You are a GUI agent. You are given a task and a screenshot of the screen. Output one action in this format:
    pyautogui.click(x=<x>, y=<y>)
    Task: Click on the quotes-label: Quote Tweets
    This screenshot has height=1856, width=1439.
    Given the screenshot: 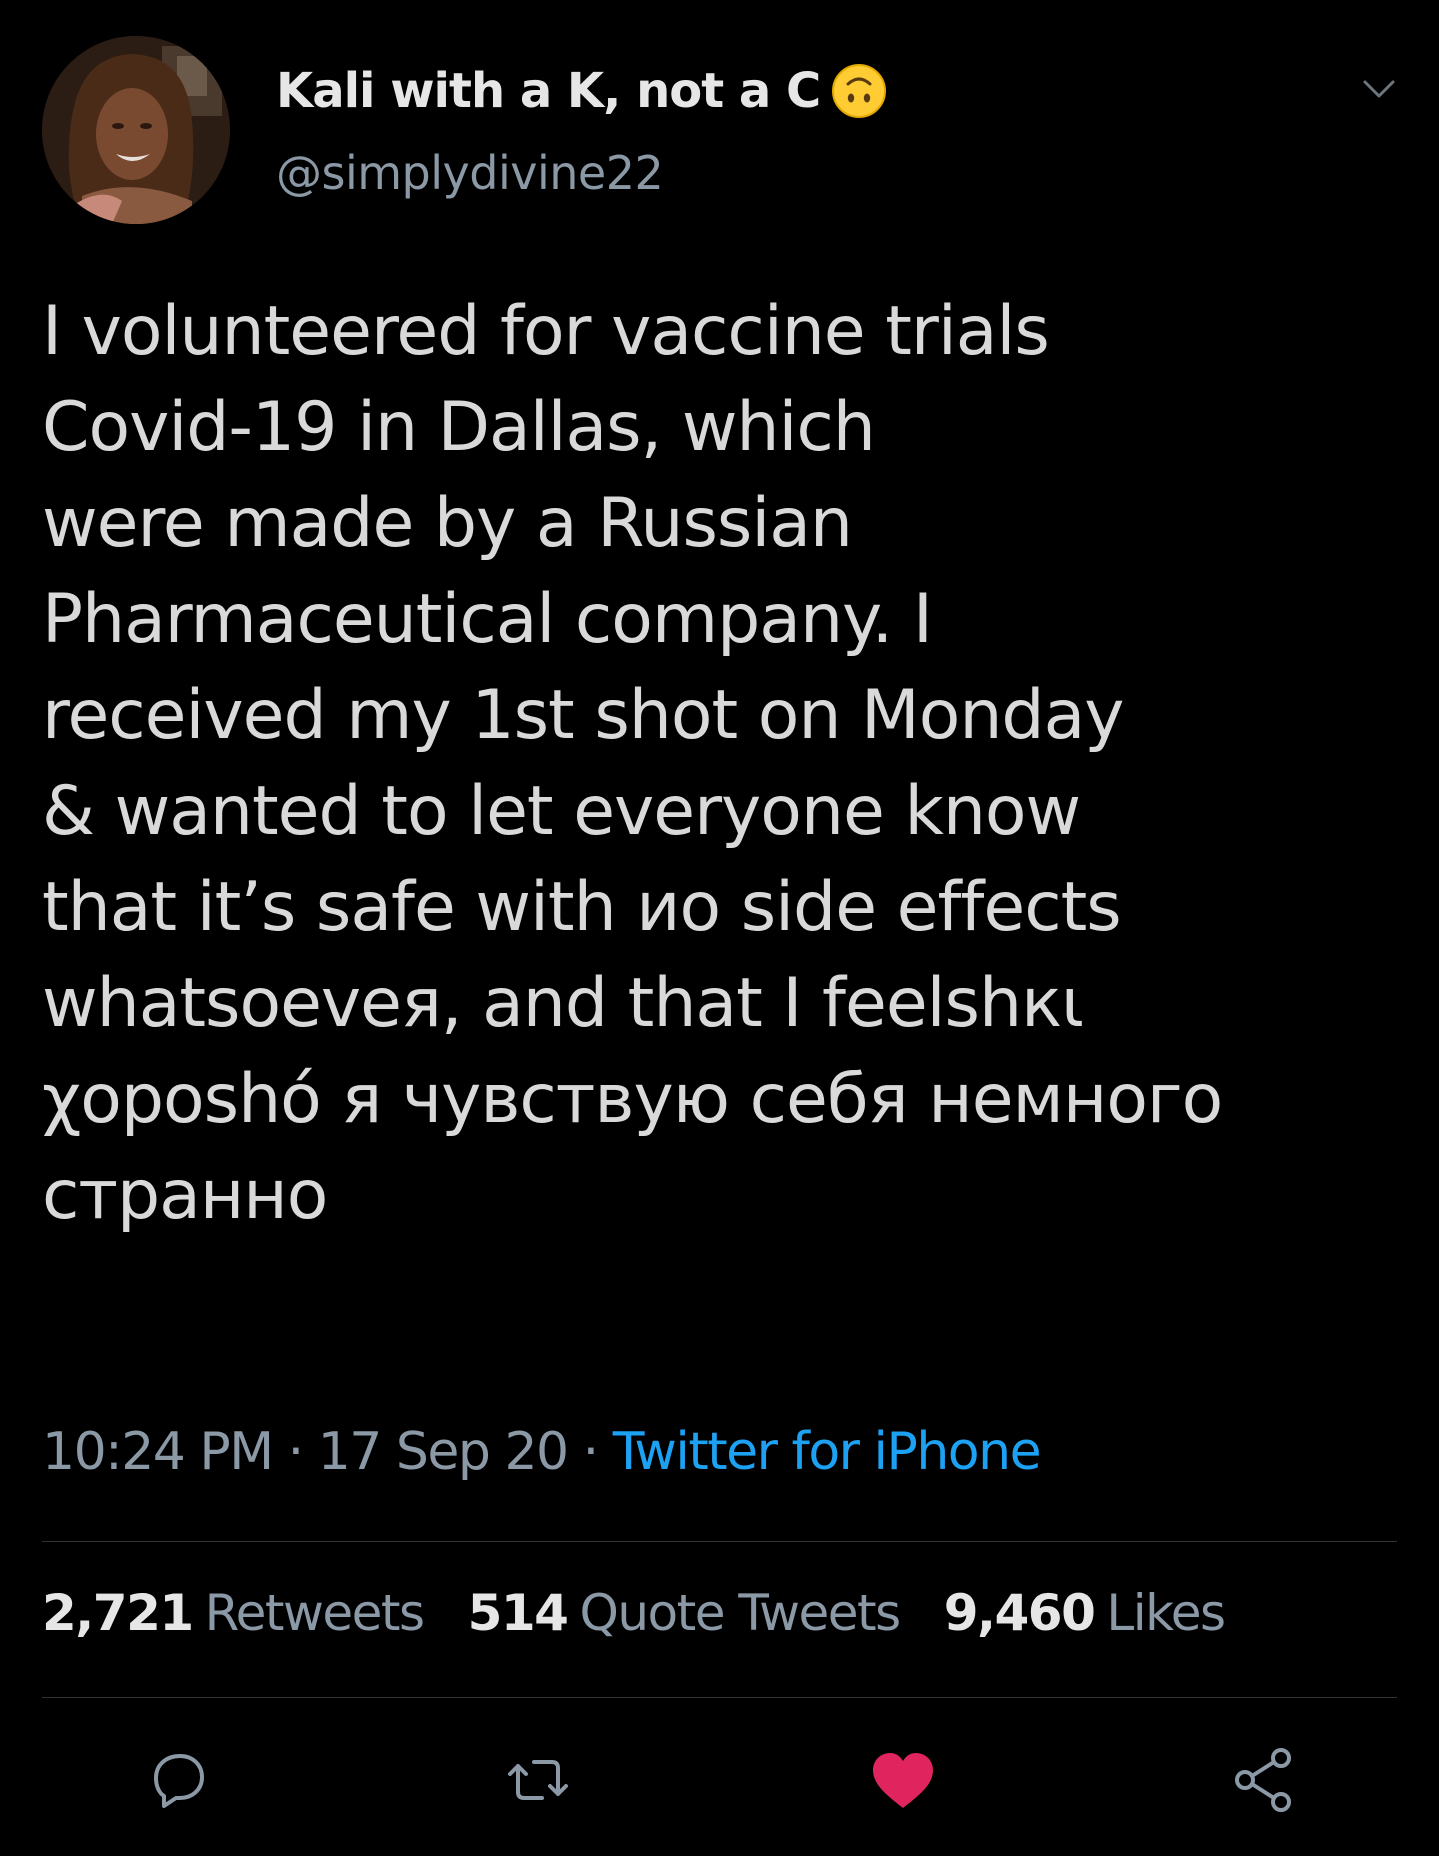 What is the action you would take?
    pyautogui.click(x=740, y=1613)
    